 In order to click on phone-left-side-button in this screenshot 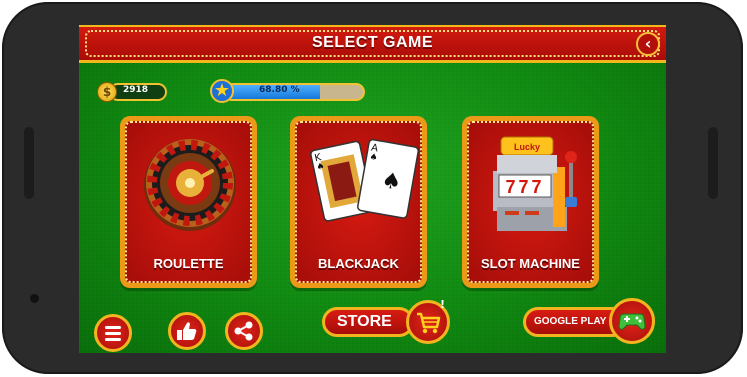, I will do `click(29, 163)`.